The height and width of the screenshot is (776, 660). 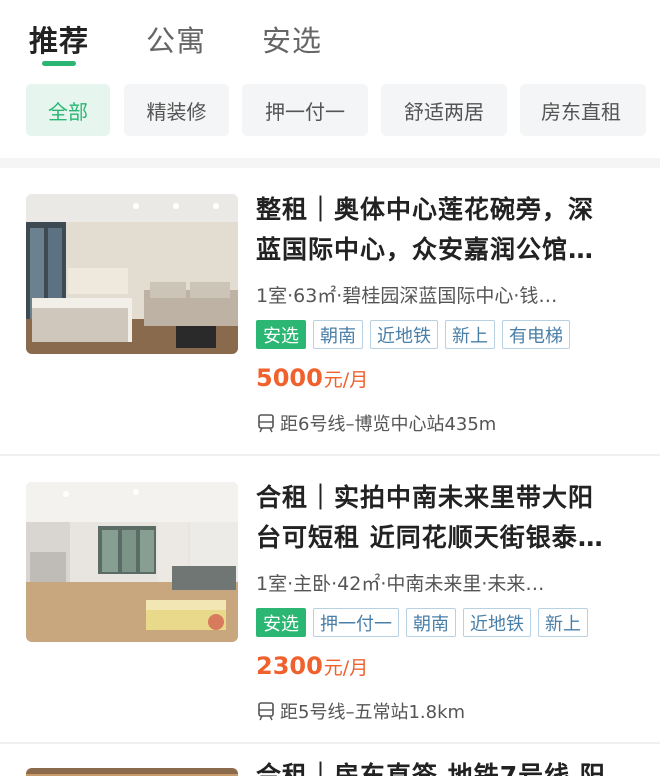 I want to click on listing-transit: 距5号线–五常站1.8km, so click(x=360, y=711).